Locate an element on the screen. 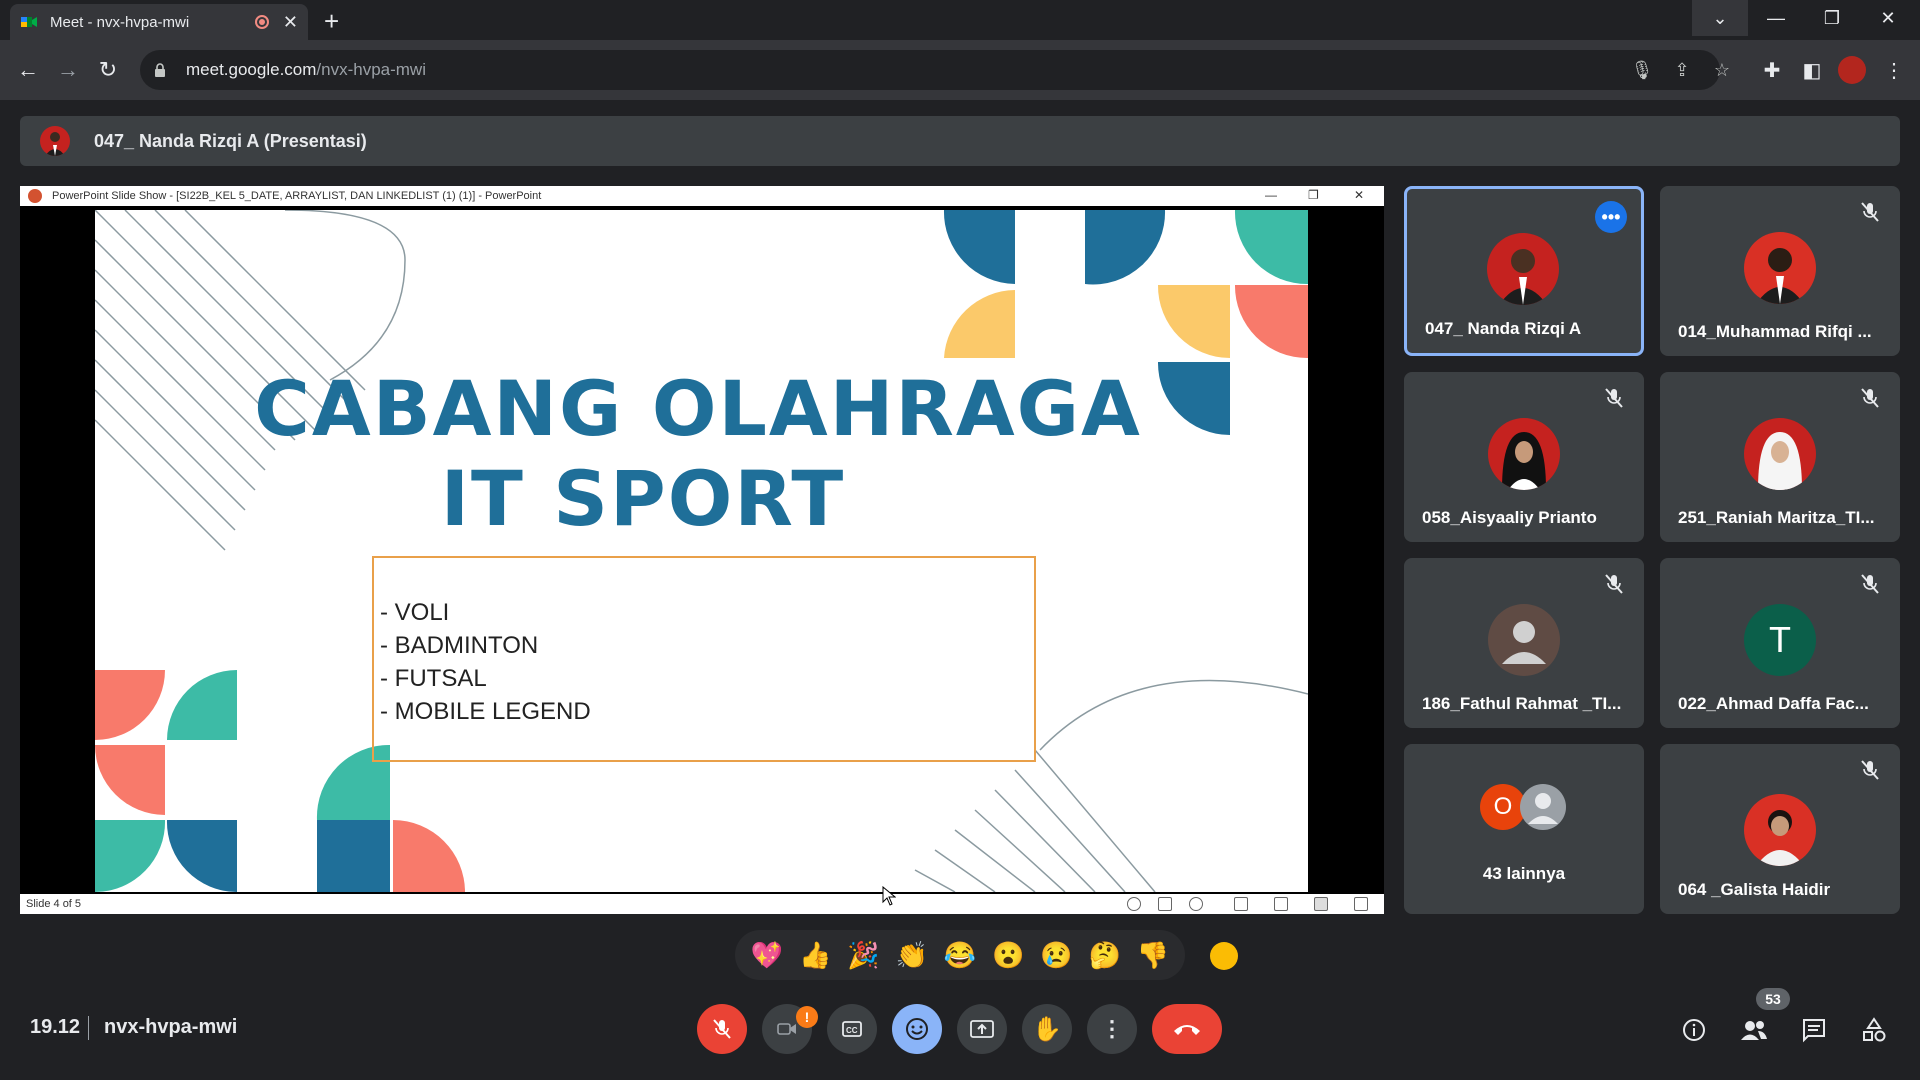 This screenshot has height=1080, width=1920. participant-tile: 064 _Galista Haidir is located at coordinates (1780, 829).